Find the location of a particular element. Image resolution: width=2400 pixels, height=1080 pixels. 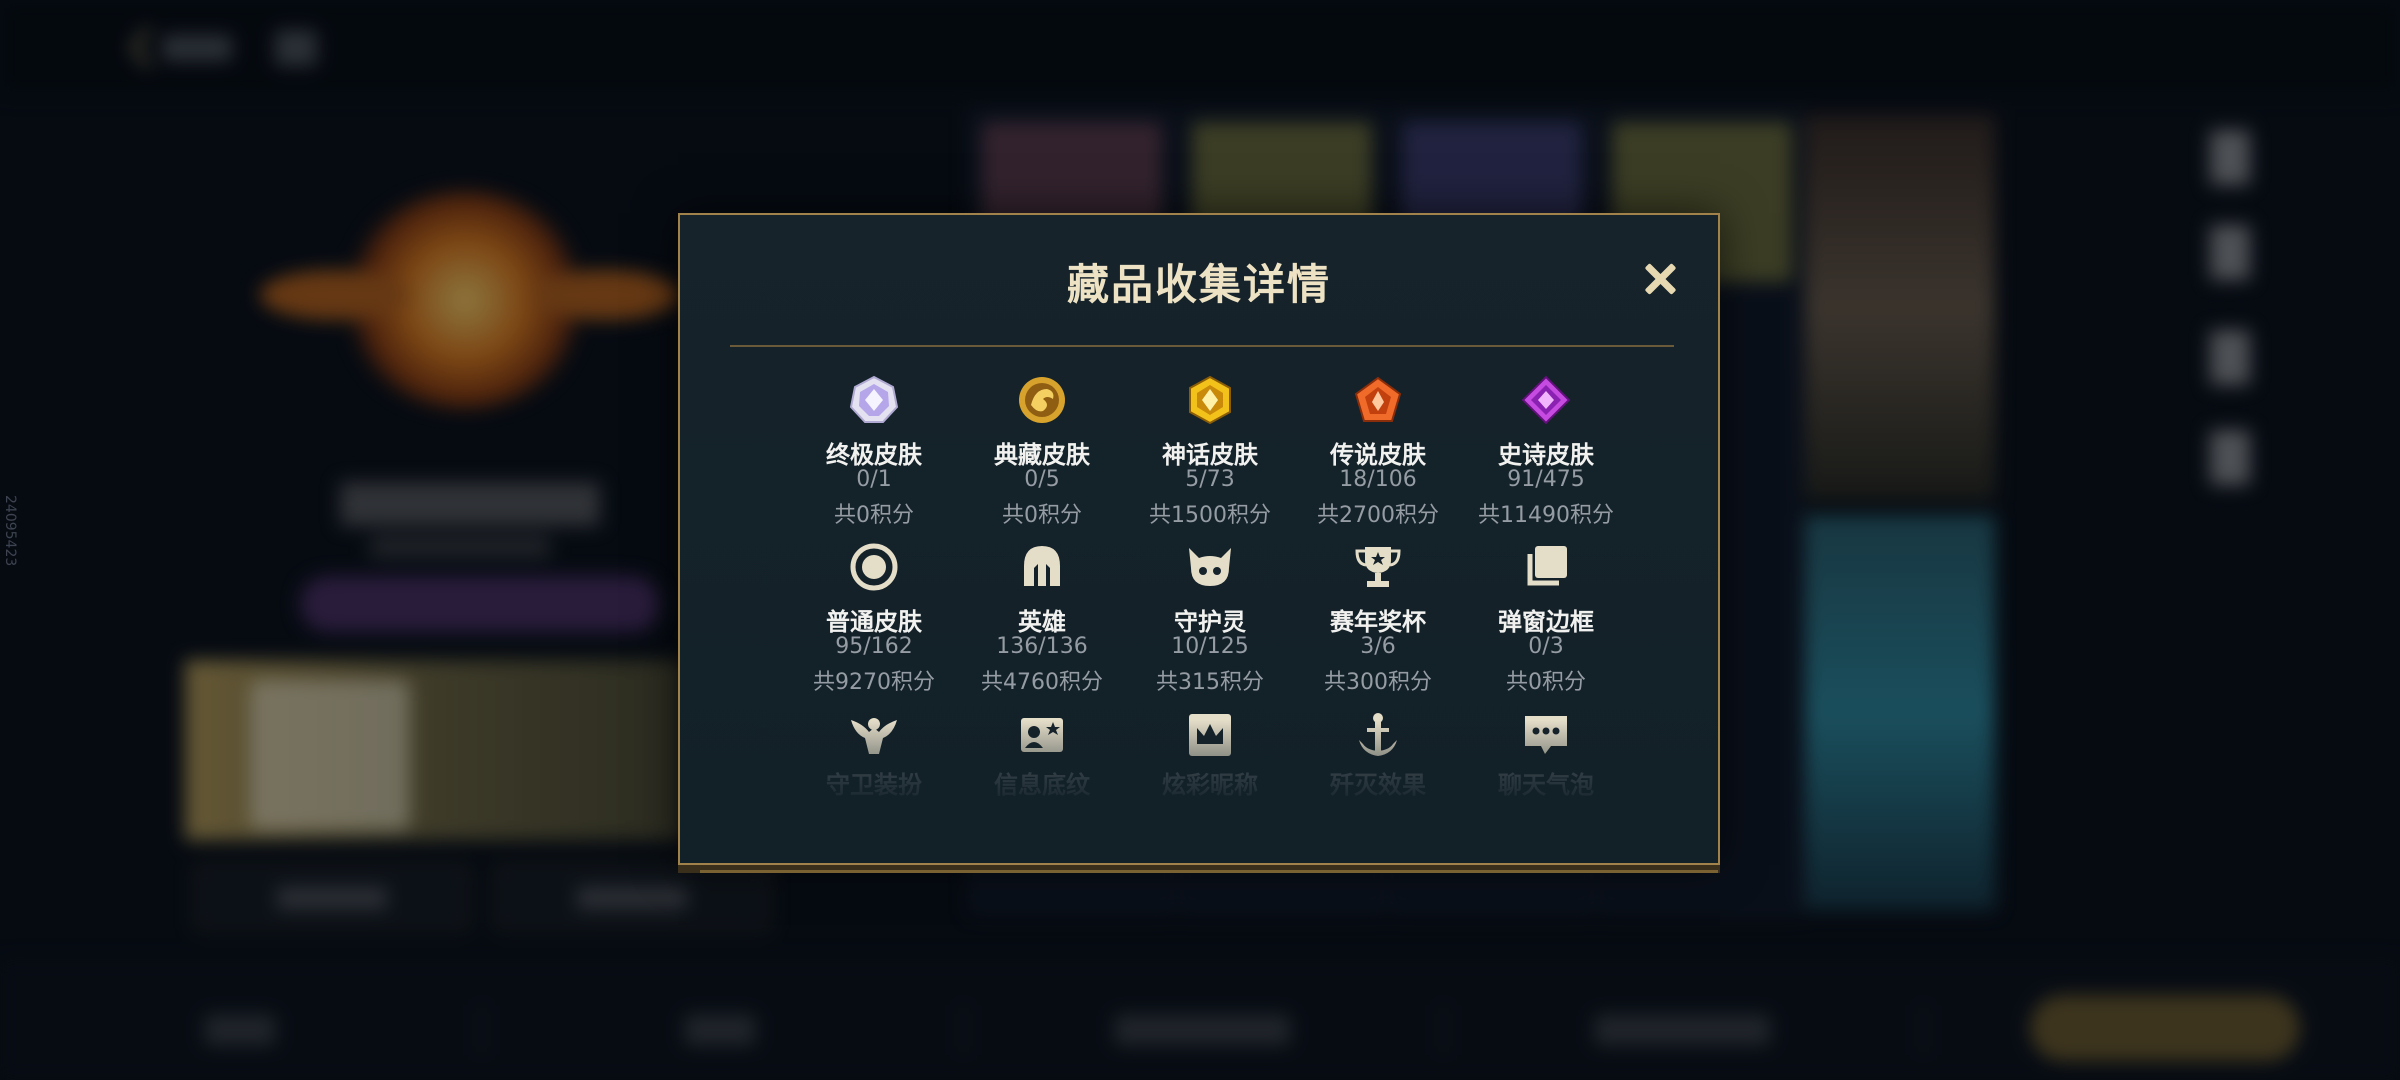

item-name: 信息底纹 is located at coordinates (1042, 785).